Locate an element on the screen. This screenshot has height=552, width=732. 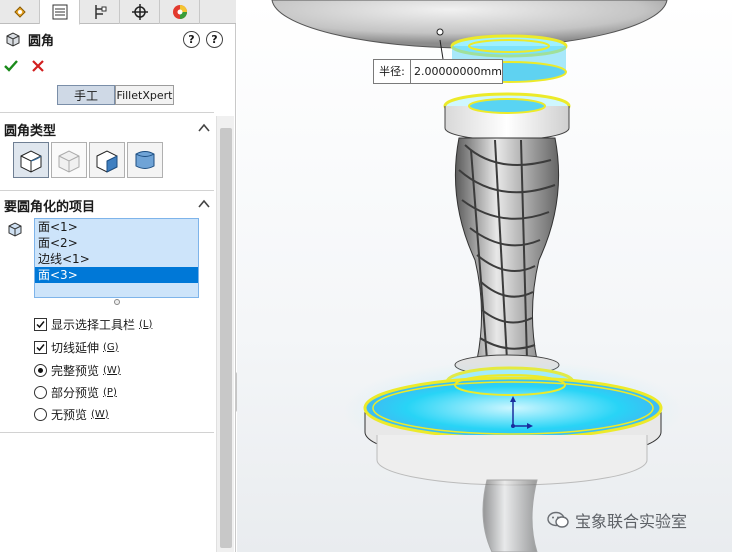
list-item-selected: 面<3> is located at coordinates (116, 275).